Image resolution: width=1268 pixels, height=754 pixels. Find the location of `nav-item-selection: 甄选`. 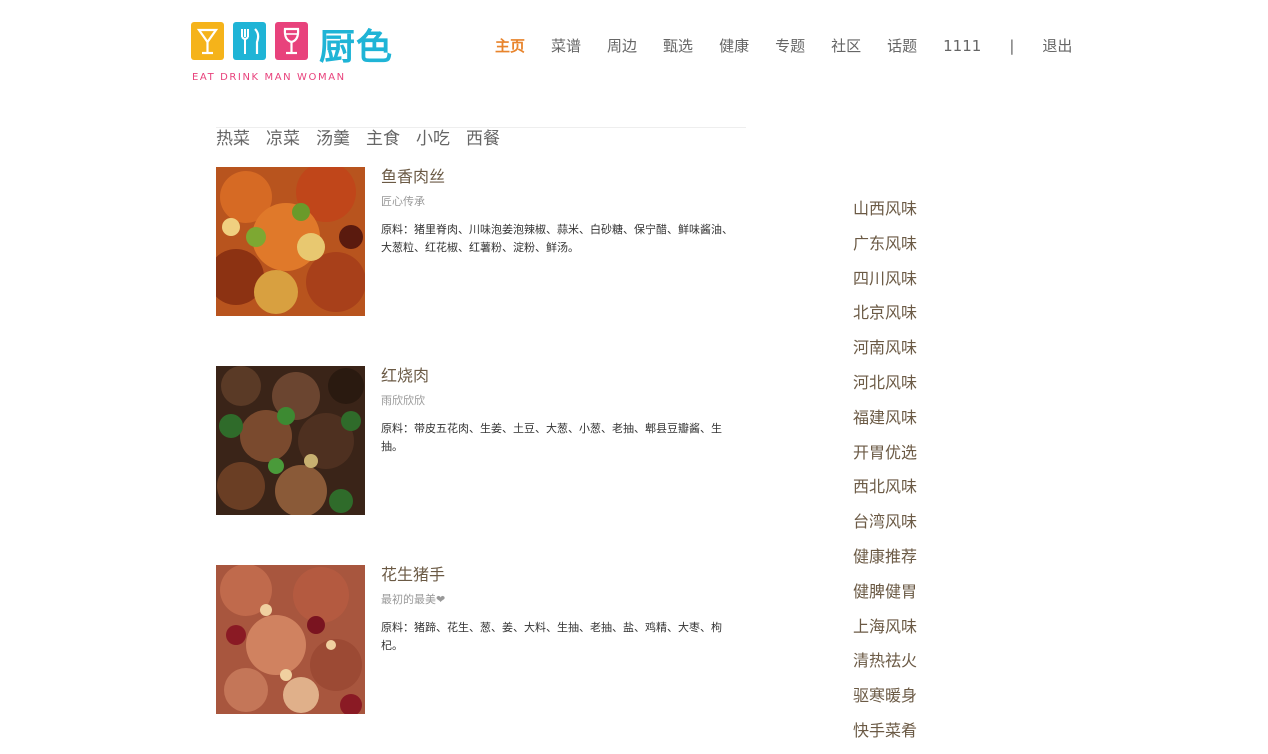

nav-item-selection: 甄选 is located at coordinates (678, 47).